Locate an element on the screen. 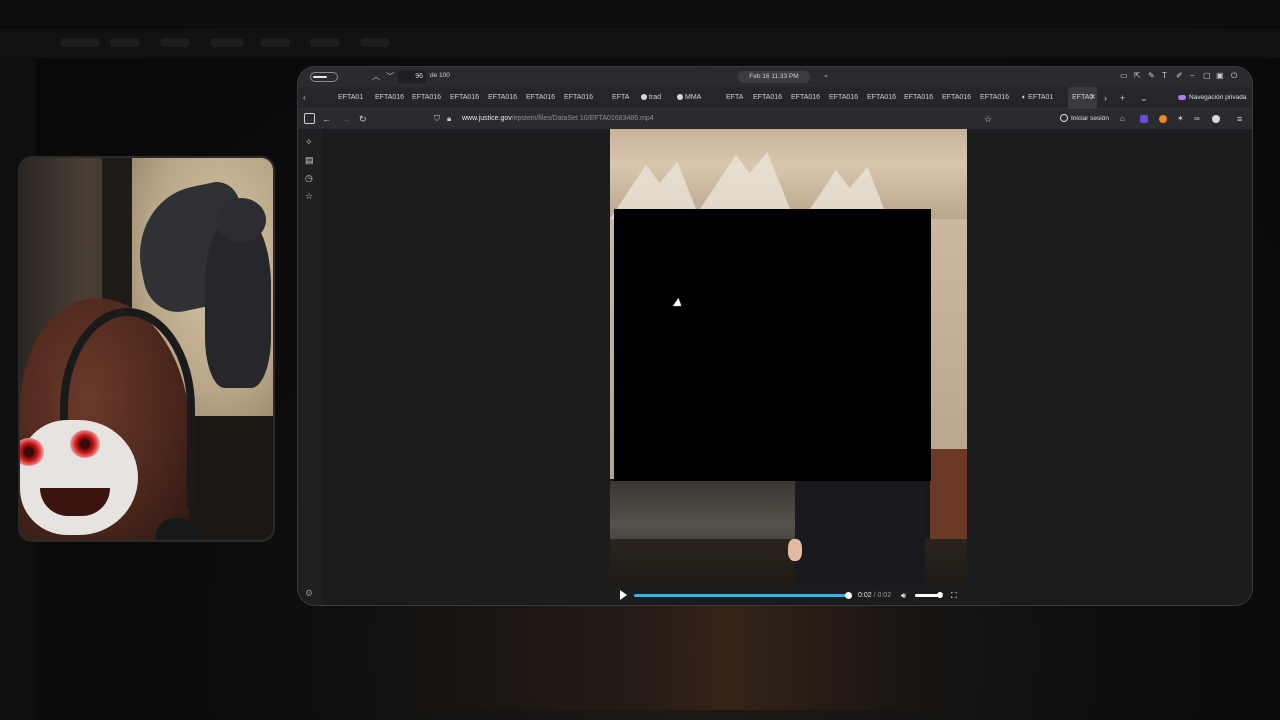  menu-pill-control is located at coordinates (324, 77).